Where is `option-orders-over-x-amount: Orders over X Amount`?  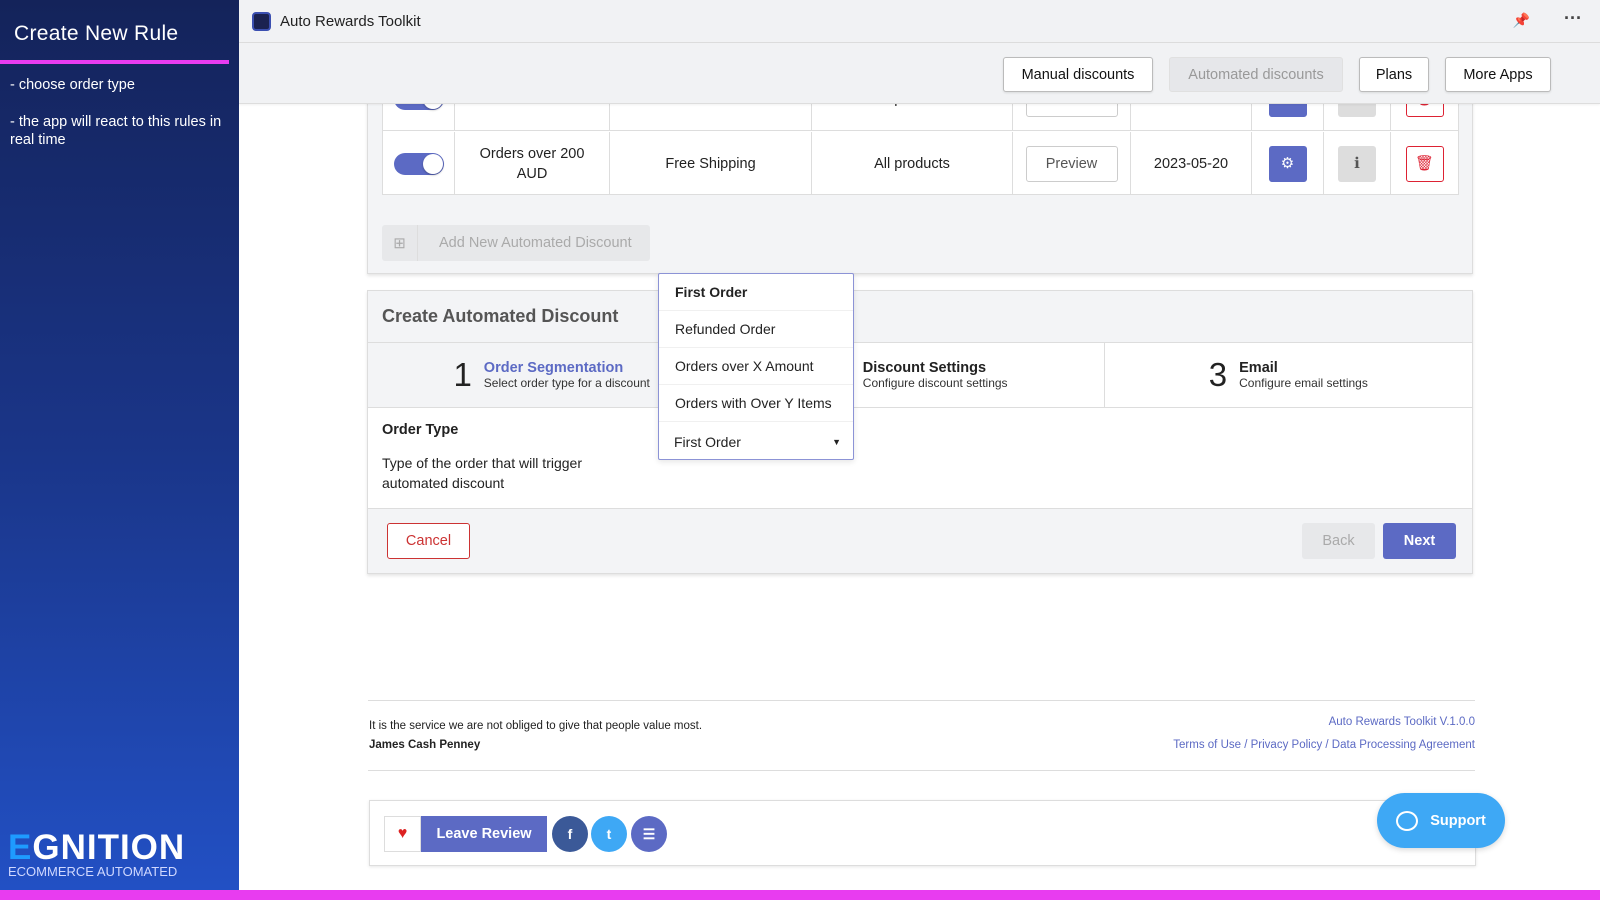
option-orders-over-x-amount: Orders over X Amount is located at coordinates (756, 366).